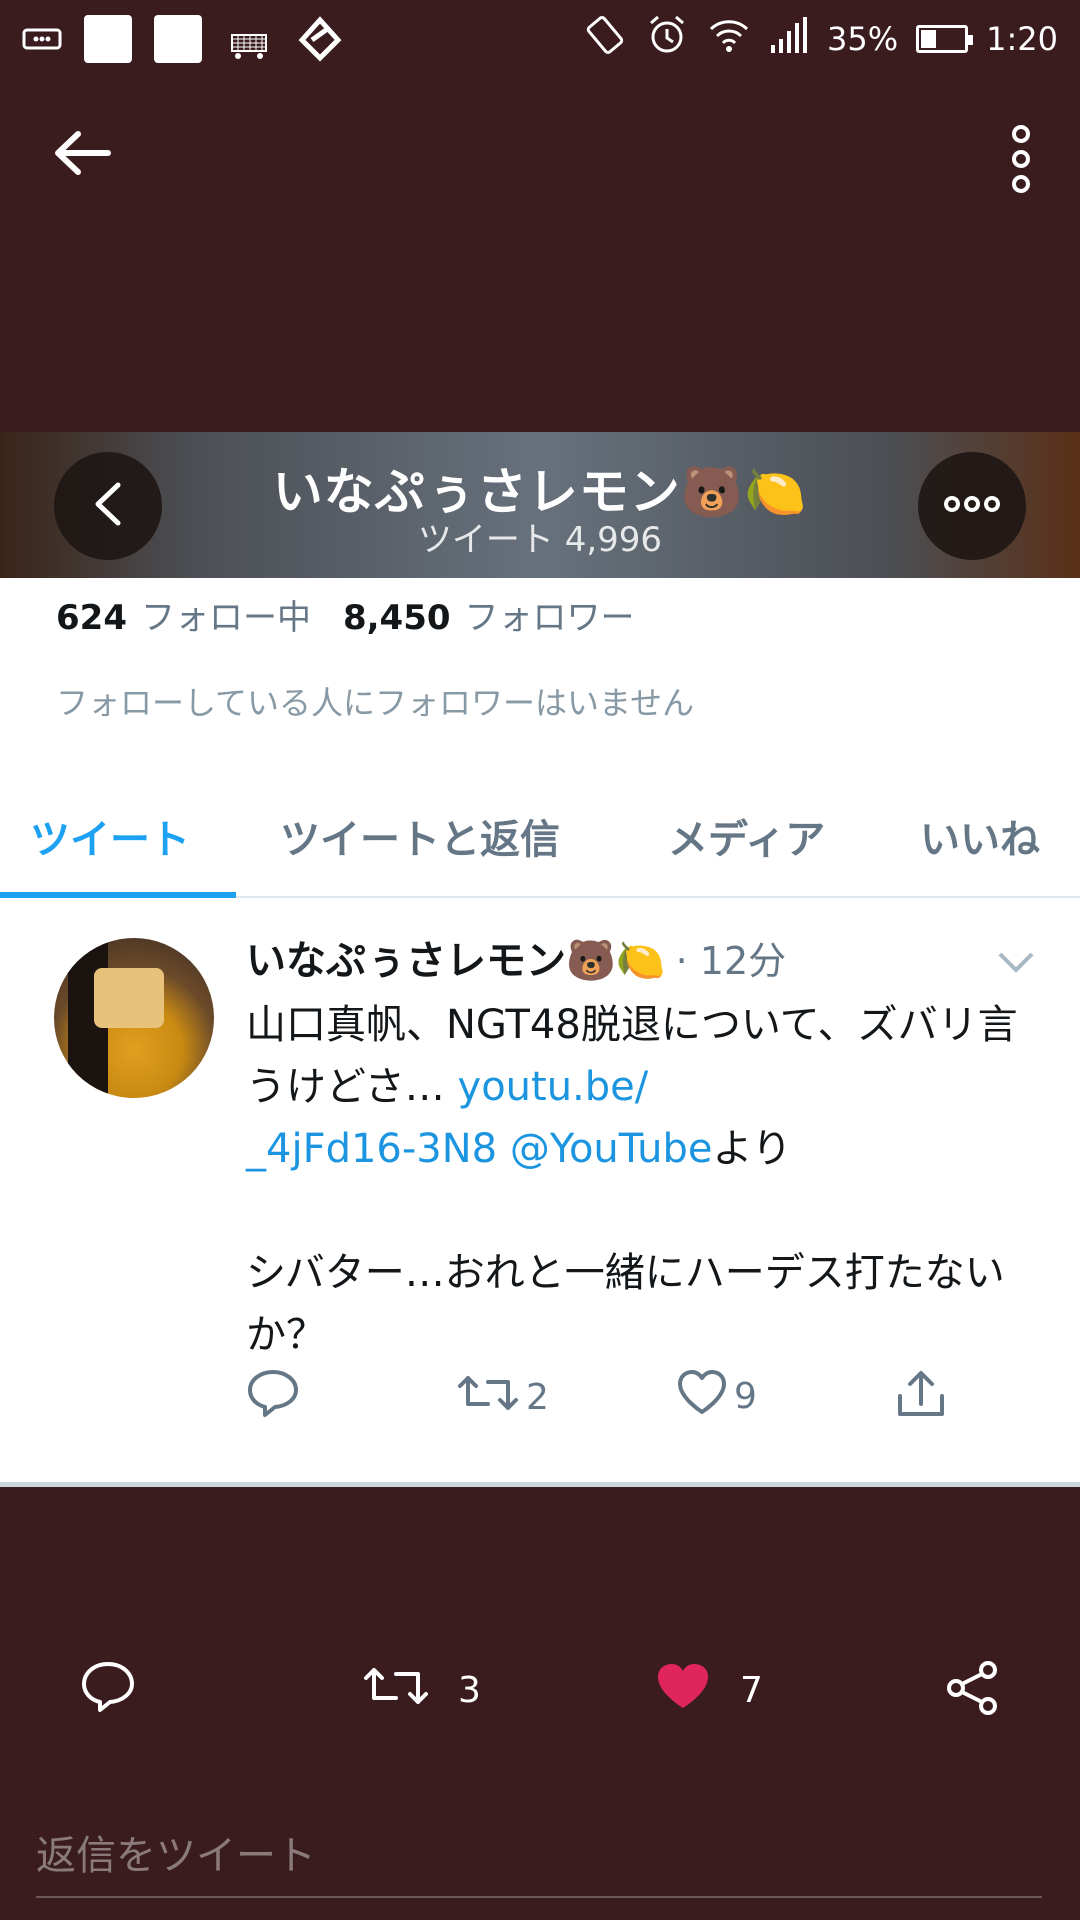  Describe the element at coordinates (456, 957) in the screenshot. I see `tweet-author: いなぷぅさレモン🐻🍋` at that location.